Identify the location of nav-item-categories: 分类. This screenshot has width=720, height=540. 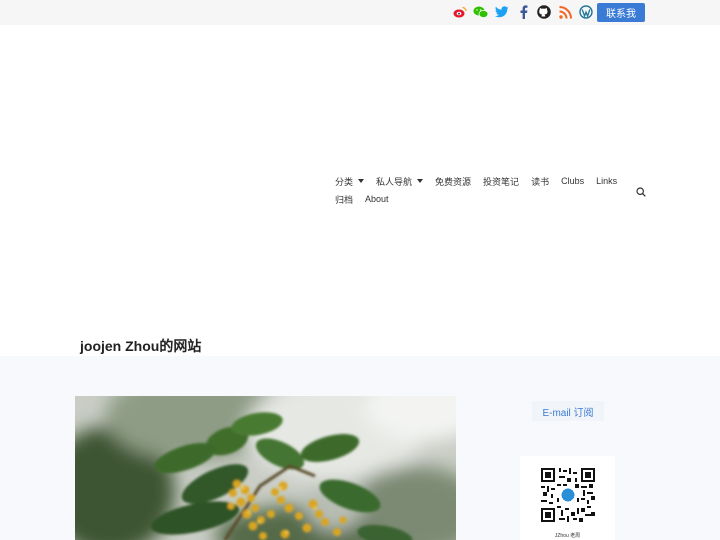
(350, 181).